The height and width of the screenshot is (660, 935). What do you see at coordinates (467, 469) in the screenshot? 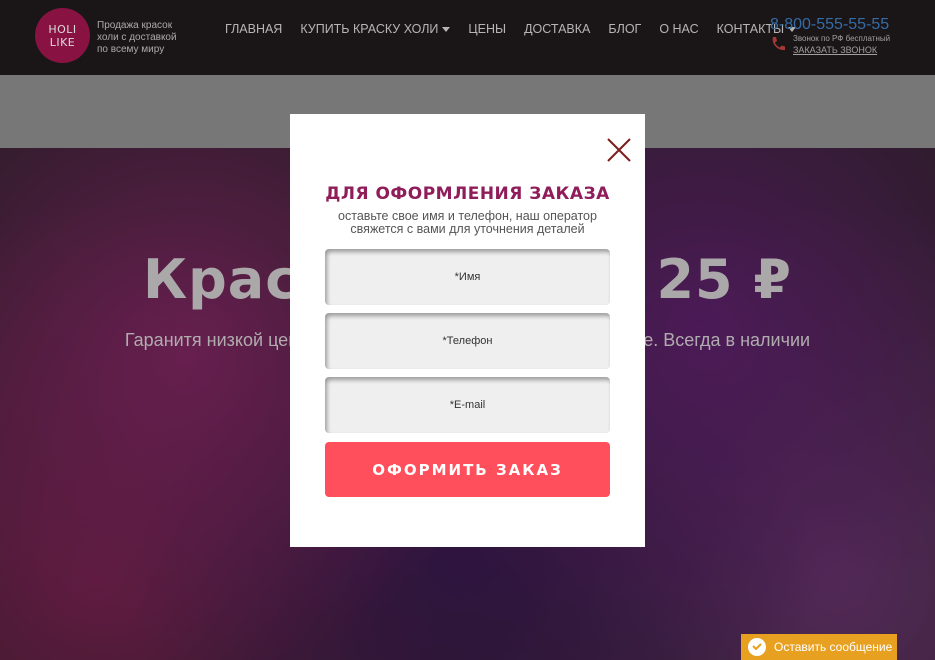
I see `submit-order-button: ОФОРМИТЬ ЗАКАЗ` at bounding box center [467, 469].